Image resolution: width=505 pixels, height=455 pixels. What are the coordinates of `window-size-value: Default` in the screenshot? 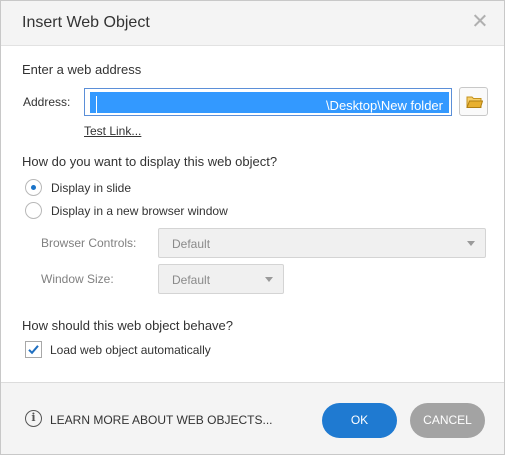 It's located at (191, 280).